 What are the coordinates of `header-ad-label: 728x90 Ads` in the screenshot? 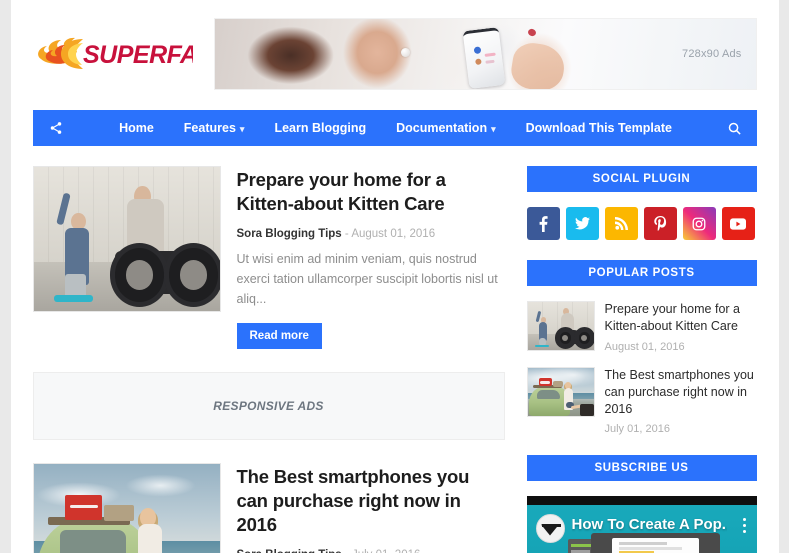 It's located at (712, 54).